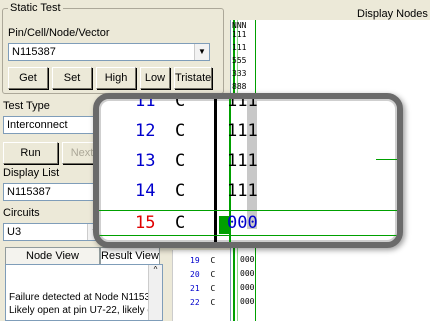 The image size is (430, 321). I want to click on list-item: 12 C 111, so click(248, 132).